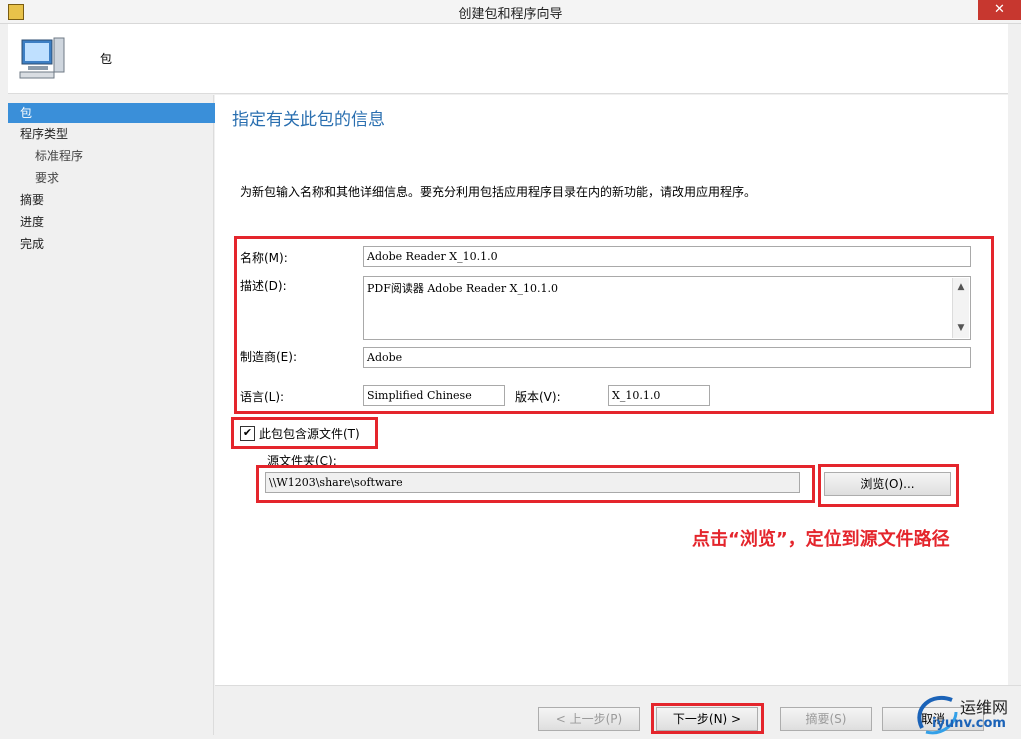  What do you see at coordinates (308, 120) in the screenshot?
I see `page-heading: 指定有关此包的信息` at bounding box center [308, 120].